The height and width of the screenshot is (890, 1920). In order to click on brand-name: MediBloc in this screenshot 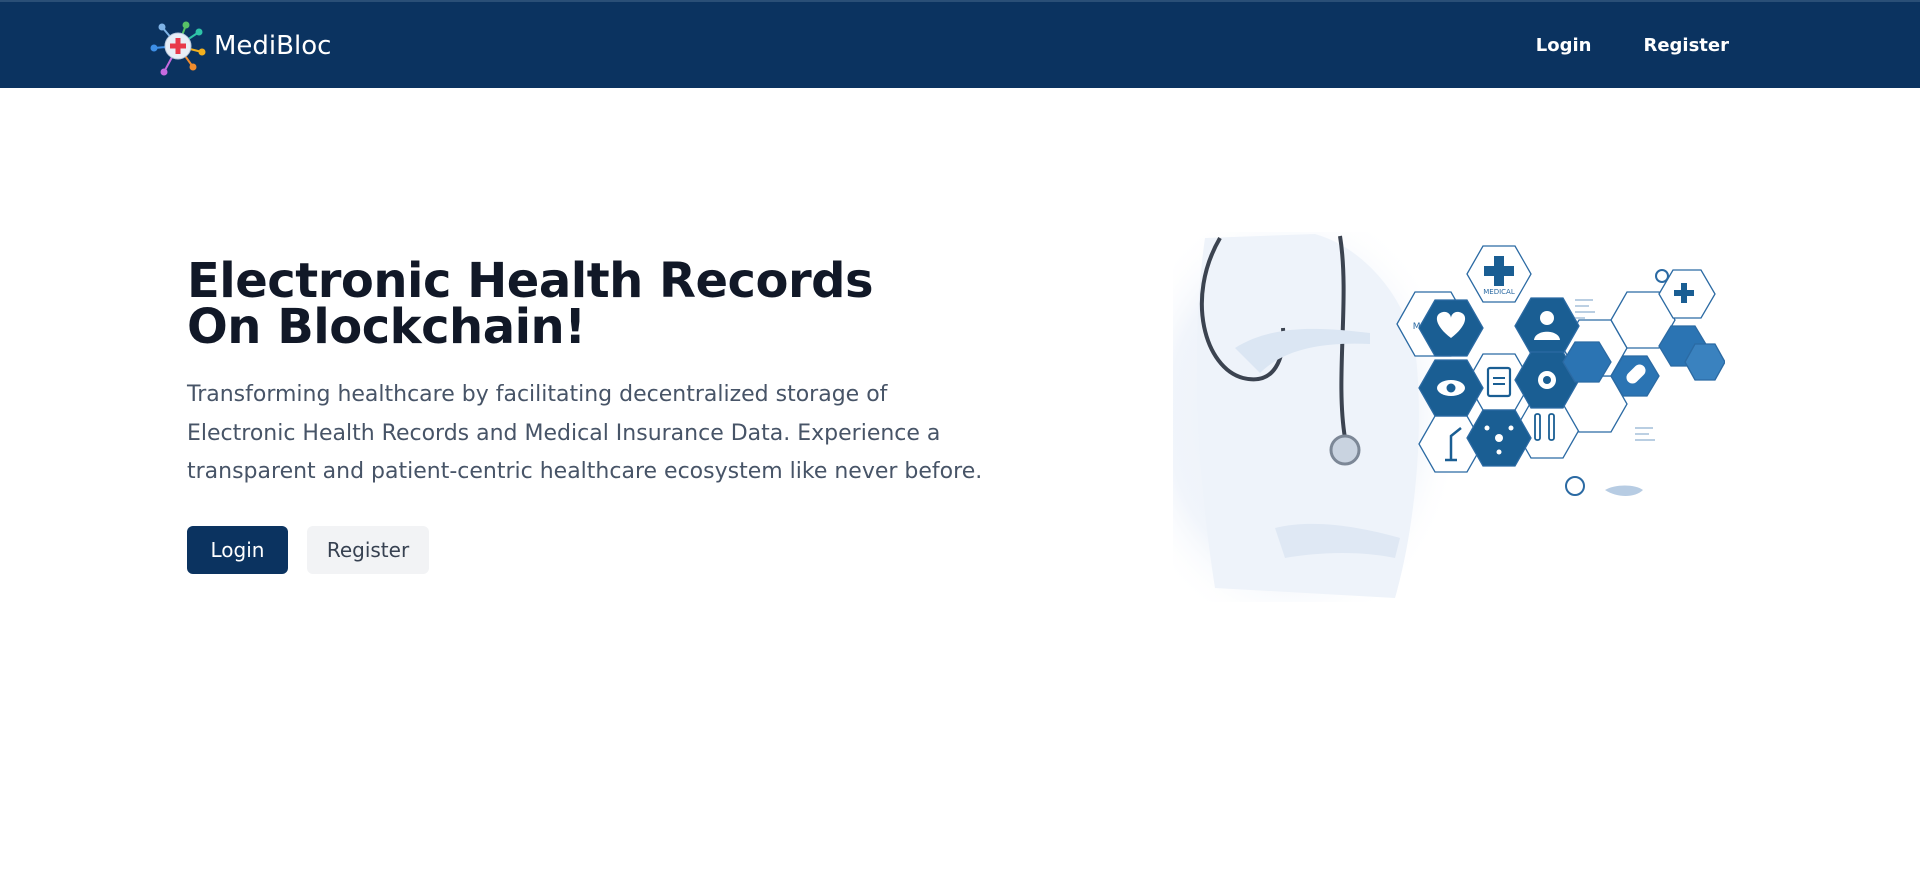, I will do `click(273, 46)`.